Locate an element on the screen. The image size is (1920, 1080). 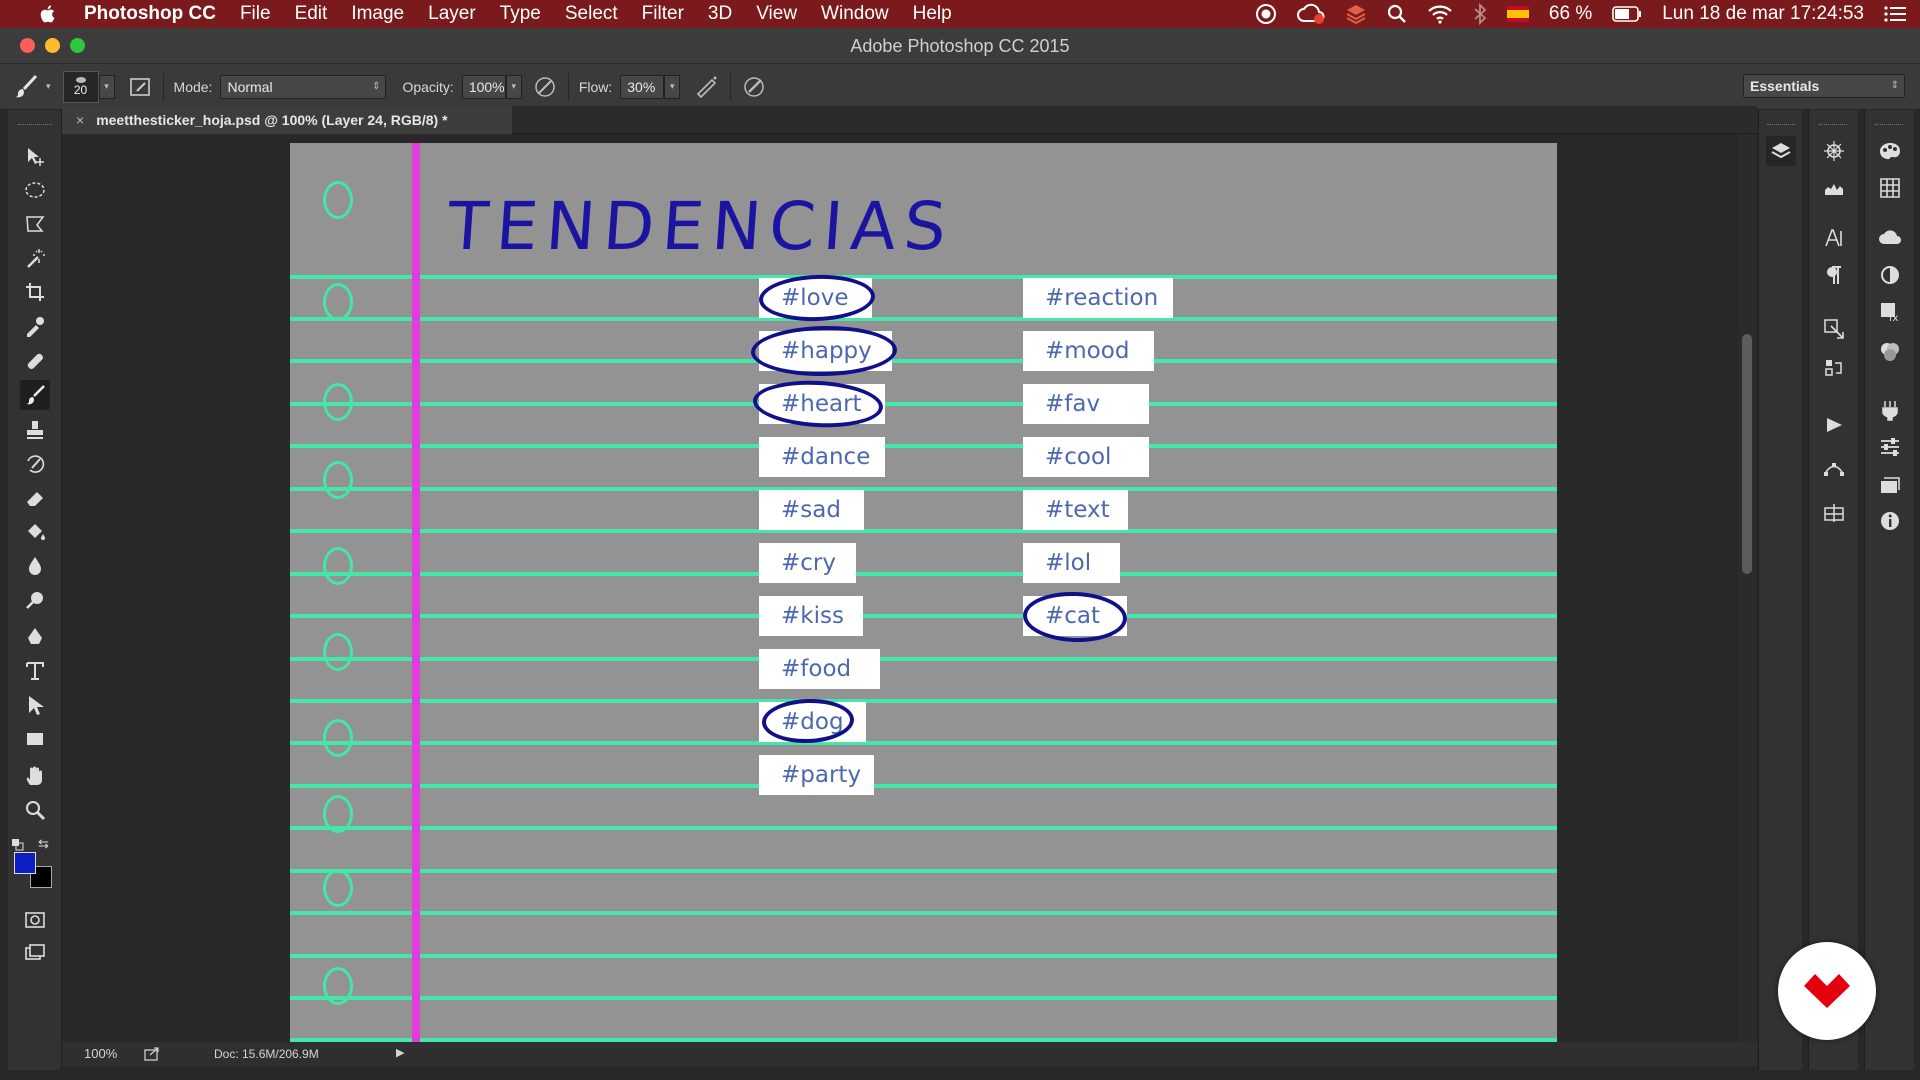
flow-input: 30% is located at coordinates (642, 86).